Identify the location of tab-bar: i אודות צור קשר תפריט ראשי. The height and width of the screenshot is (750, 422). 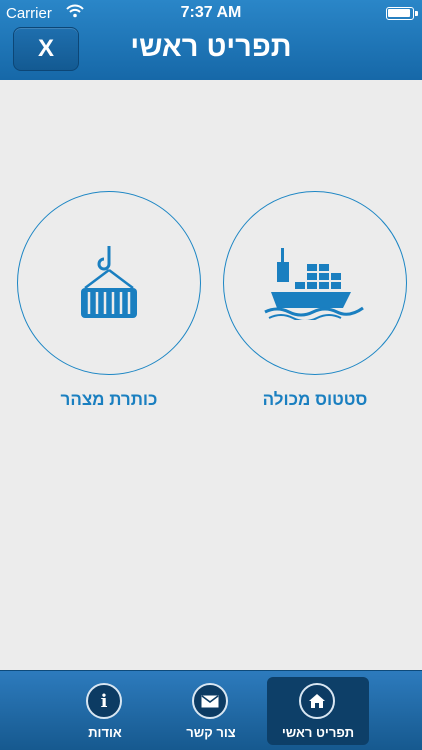
(211, 710).